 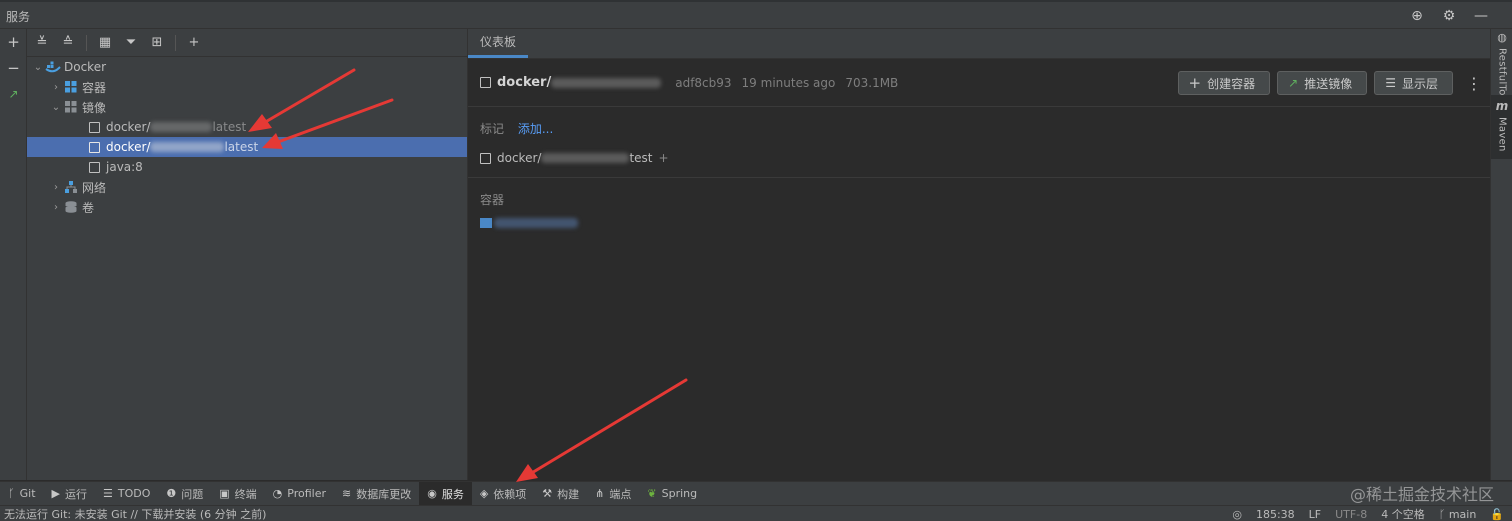 I want to click on tool-dependencies: ◈ 依赖项, so click(x=503, y=494).